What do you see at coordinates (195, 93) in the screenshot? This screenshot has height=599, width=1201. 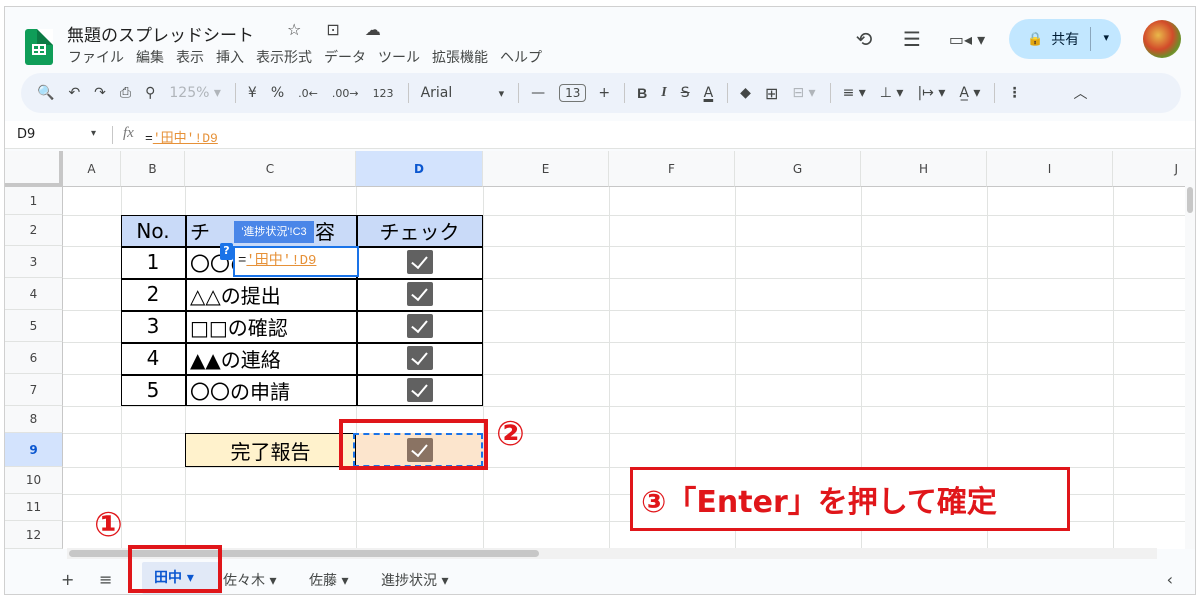 I see `zoom-select: 125% ▾` at bounding box center [195, 93].